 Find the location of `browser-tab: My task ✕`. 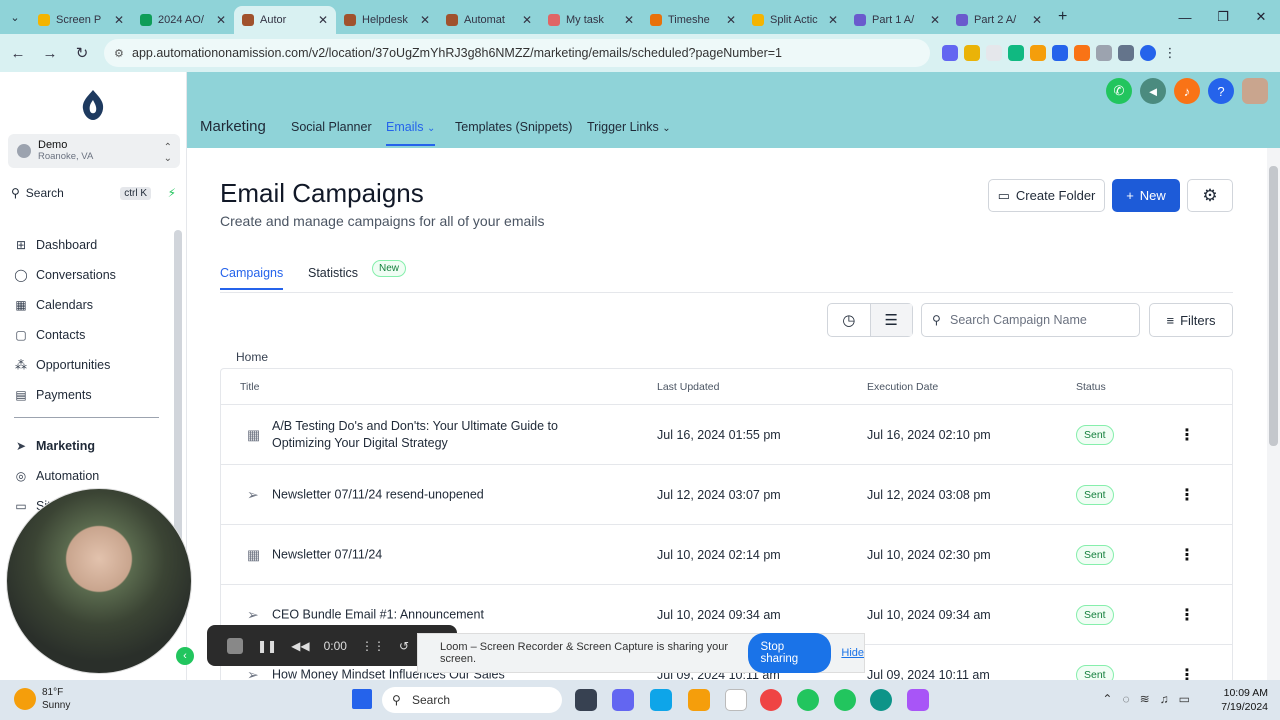

browser-tab: My task ✕ is located at coordinates (591, 20).